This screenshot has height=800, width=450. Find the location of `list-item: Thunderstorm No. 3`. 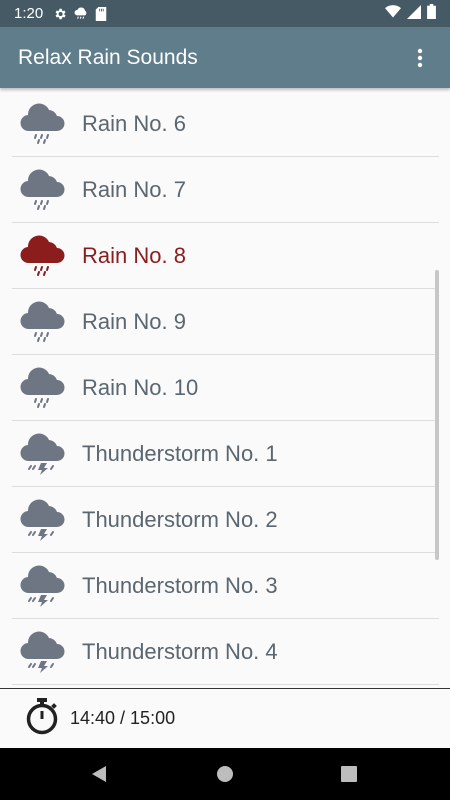

list-item: Thunderstorm No. 3 is located at coordinates (225, 586).